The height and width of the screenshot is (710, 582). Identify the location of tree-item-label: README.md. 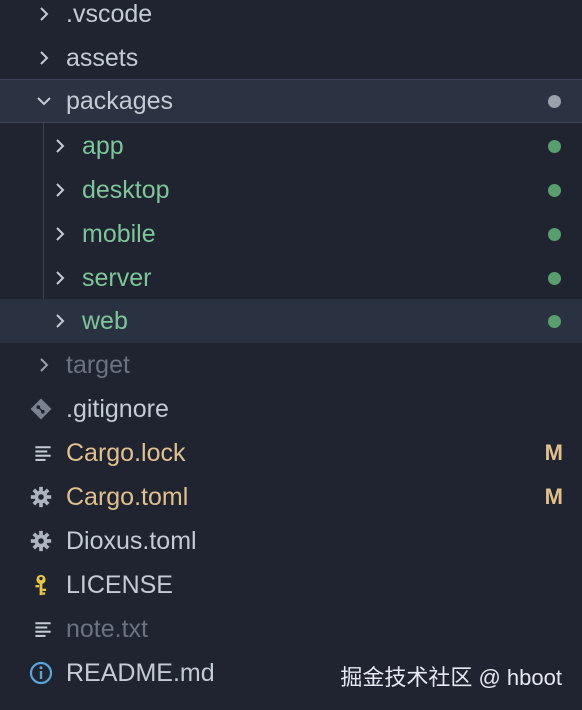
(140, 672).